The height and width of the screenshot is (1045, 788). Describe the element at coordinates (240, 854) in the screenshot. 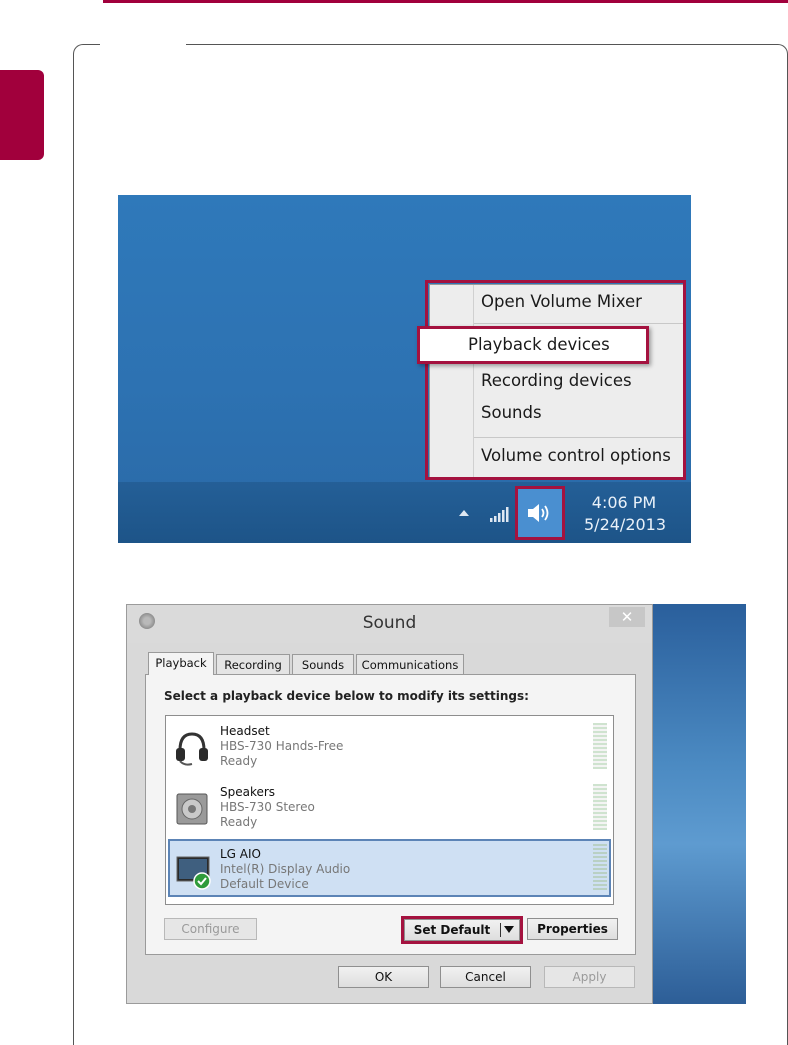

I see `device-name: LG AIO` at that location.